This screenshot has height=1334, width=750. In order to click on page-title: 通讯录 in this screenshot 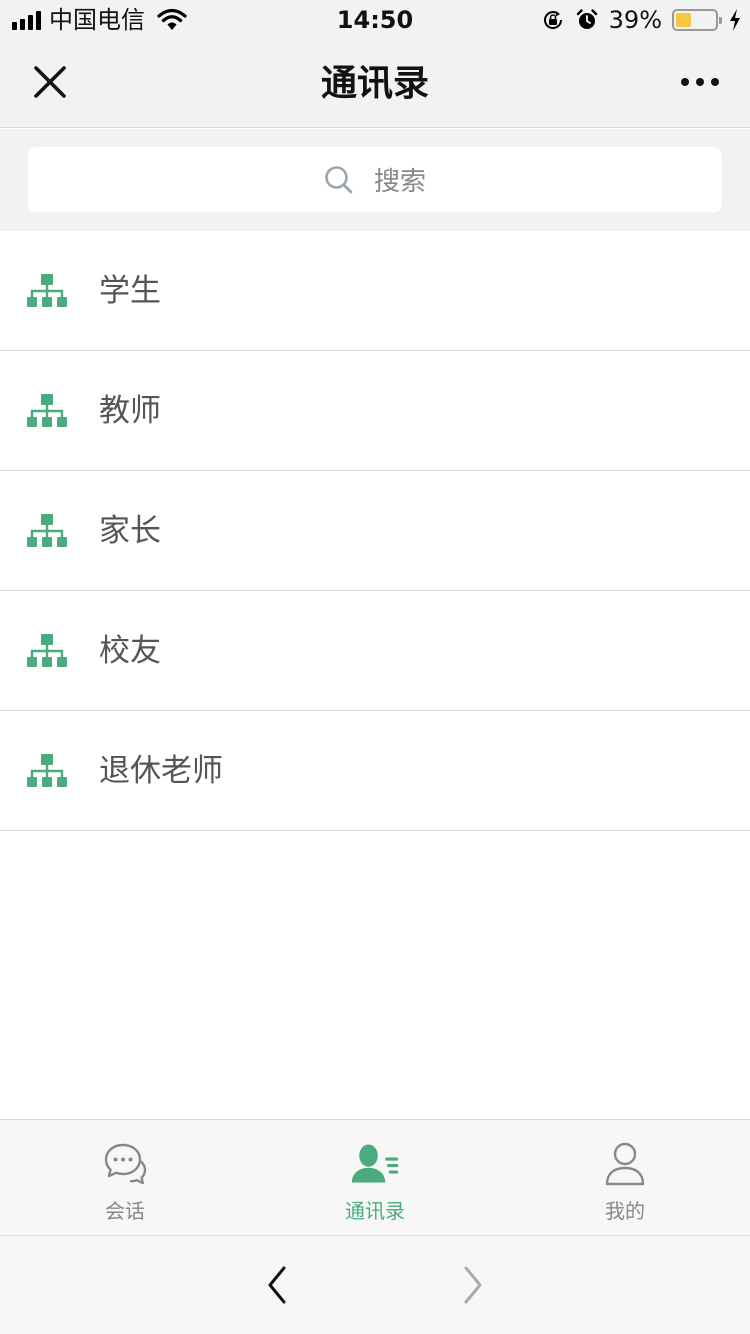, I will do `click(374, 83)`.